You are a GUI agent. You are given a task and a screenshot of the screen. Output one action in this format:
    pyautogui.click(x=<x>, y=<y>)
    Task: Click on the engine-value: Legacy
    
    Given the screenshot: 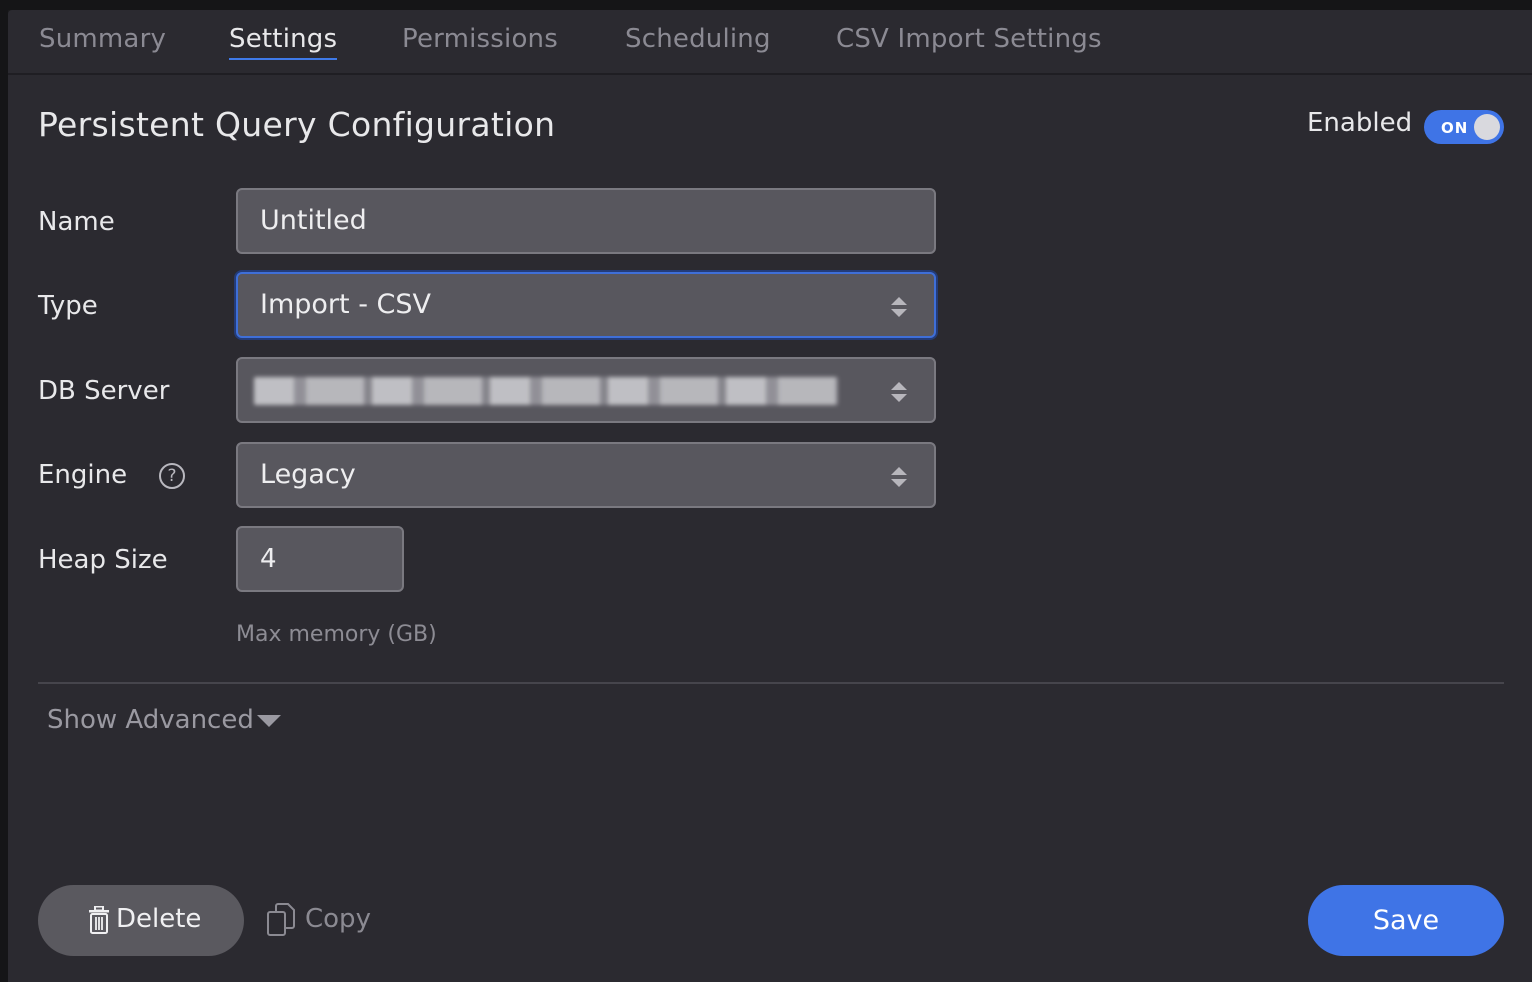 What is the action you would take?
    pyautogui.click(x=308, y=474)
    